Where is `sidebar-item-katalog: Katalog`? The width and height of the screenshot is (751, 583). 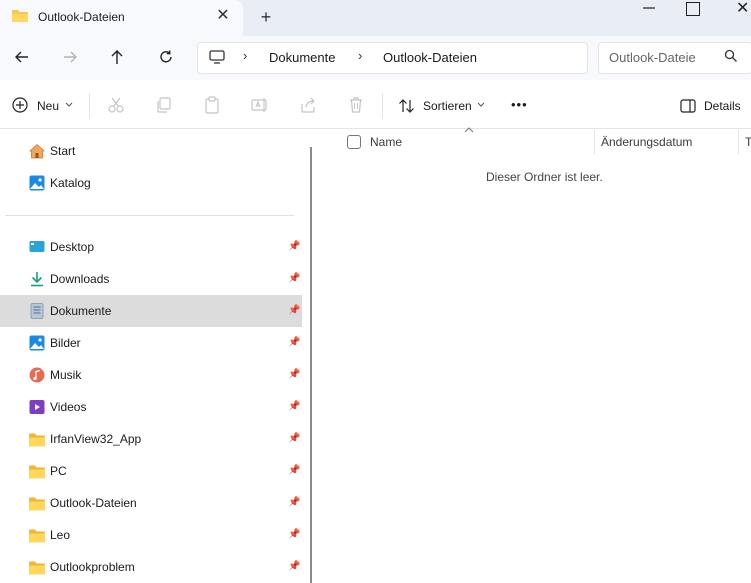 sidebar-item-katalog: Katalog is located at coordinates (151, 183).